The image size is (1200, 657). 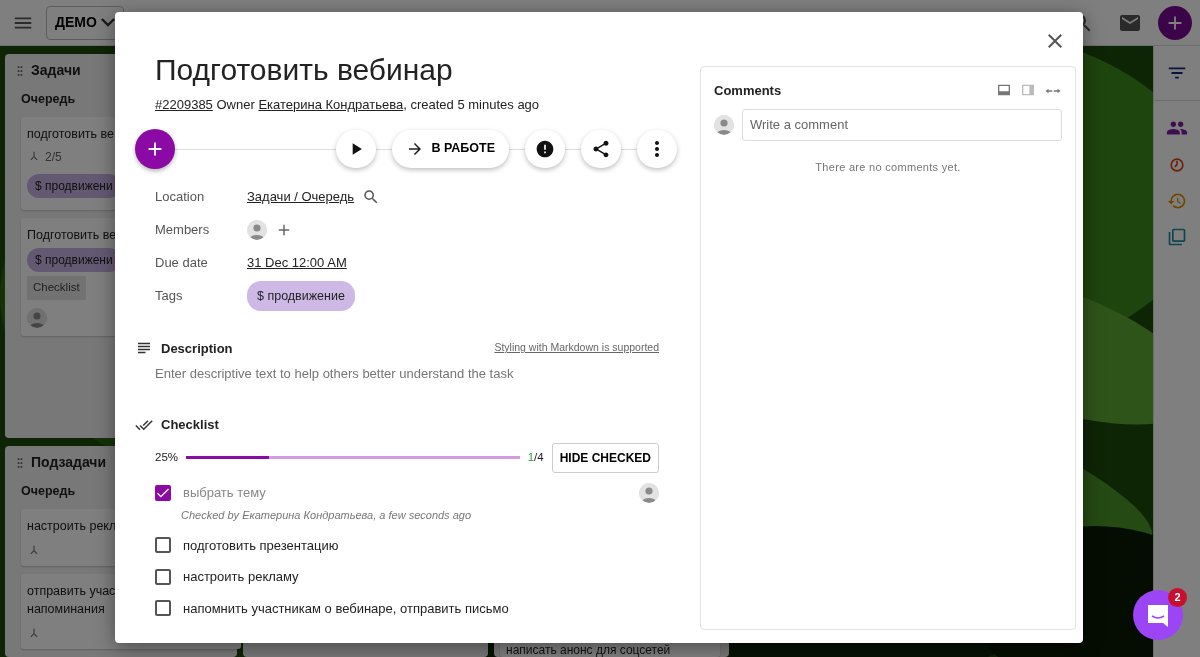 I want to click on field-label: Due date, so click(x=182, y=263).